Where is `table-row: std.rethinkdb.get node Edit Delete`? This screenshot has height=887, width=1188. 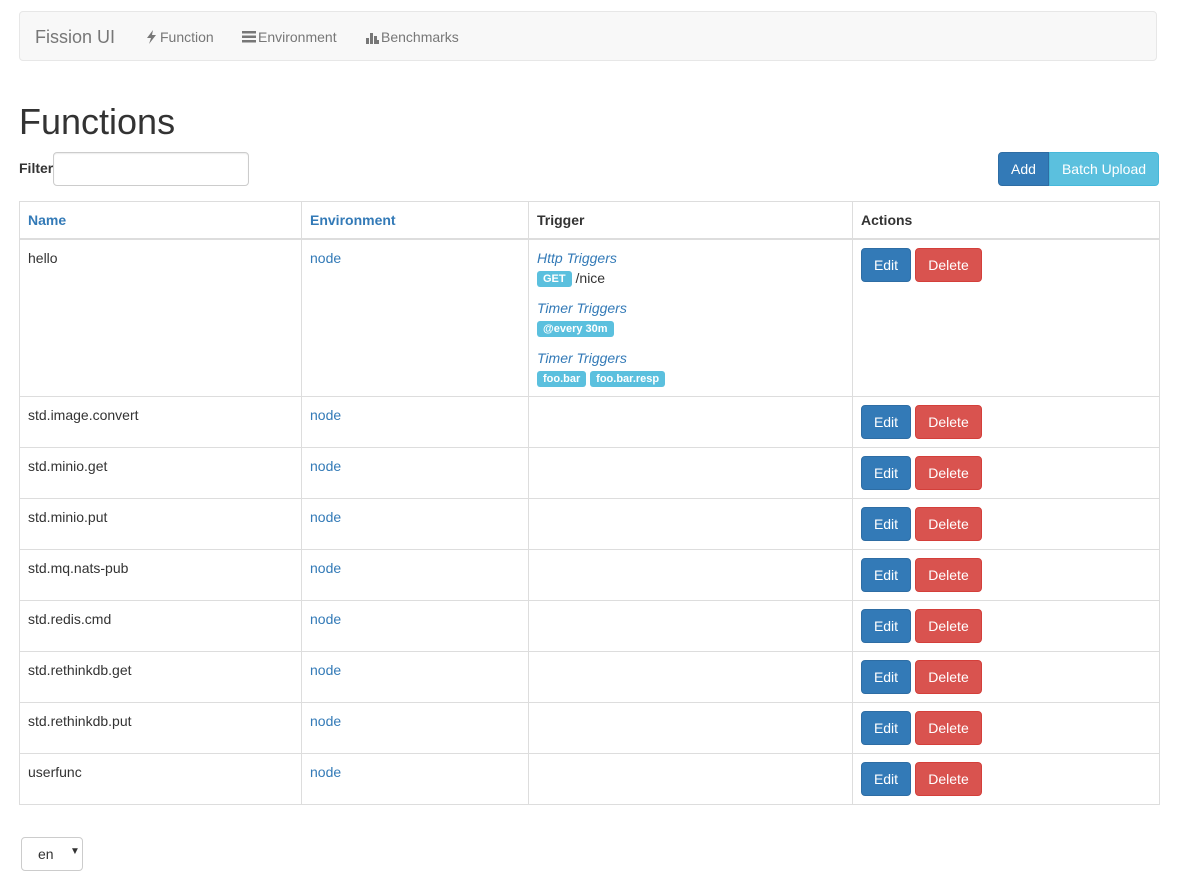 table-row: std.rethinkdb.get node Edit Delete is located at coordinates (589, 677).